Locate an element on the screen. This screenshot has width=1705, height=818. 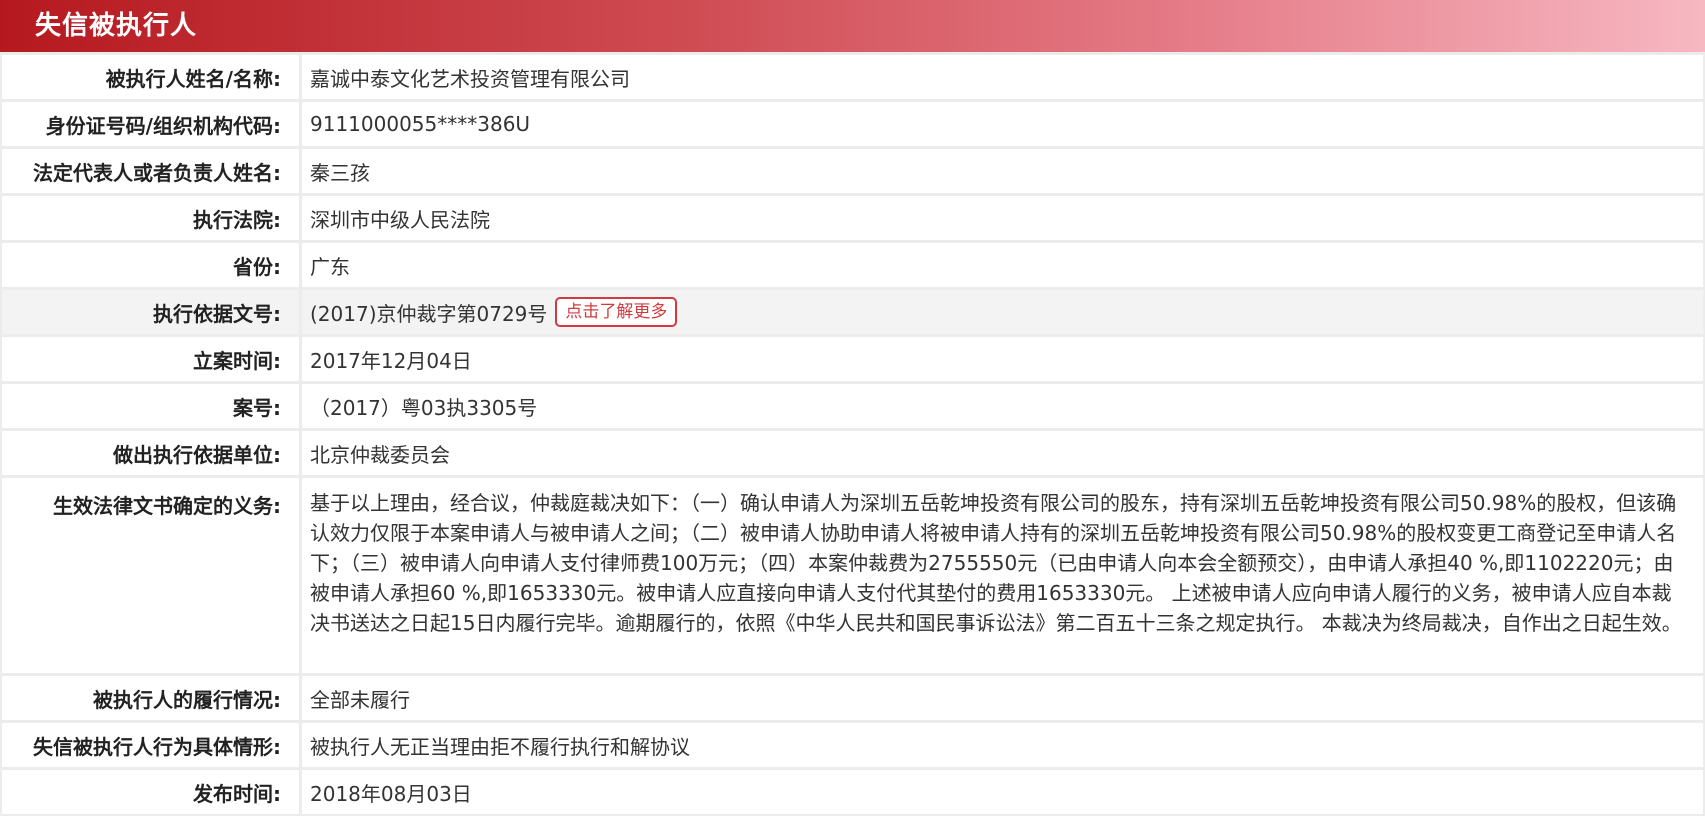
field-value: 秦三孩 is located at coordinates (340, 172).